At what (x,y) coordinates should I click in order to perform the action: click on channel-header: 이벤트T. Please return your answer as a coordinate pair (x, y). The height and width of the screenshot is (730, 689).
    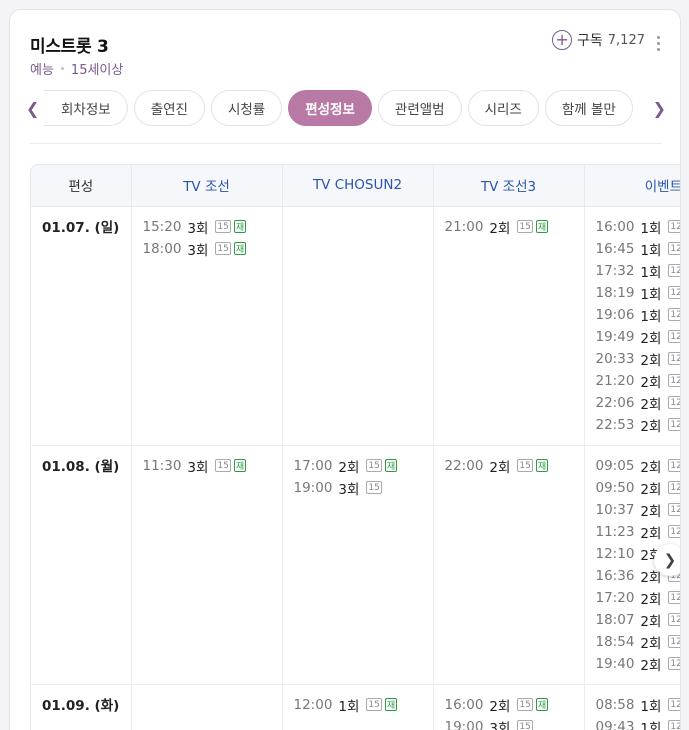
    Looking at the image, I should click on (632, 186).